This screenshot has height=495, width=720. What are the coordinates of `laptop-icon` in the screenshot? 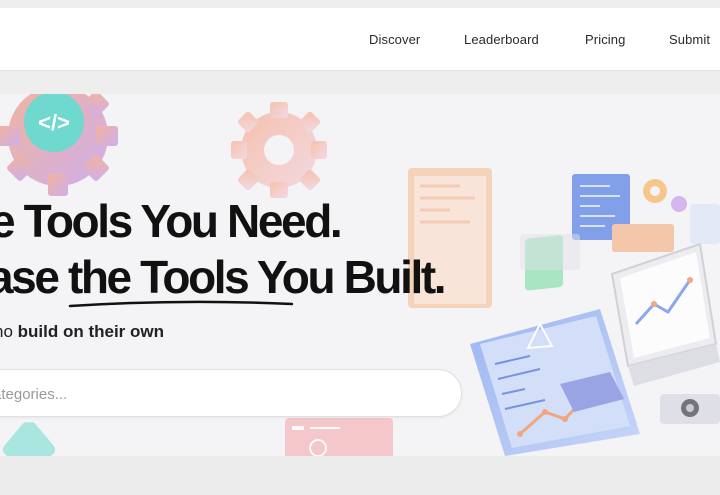 It's located at (665, 314).